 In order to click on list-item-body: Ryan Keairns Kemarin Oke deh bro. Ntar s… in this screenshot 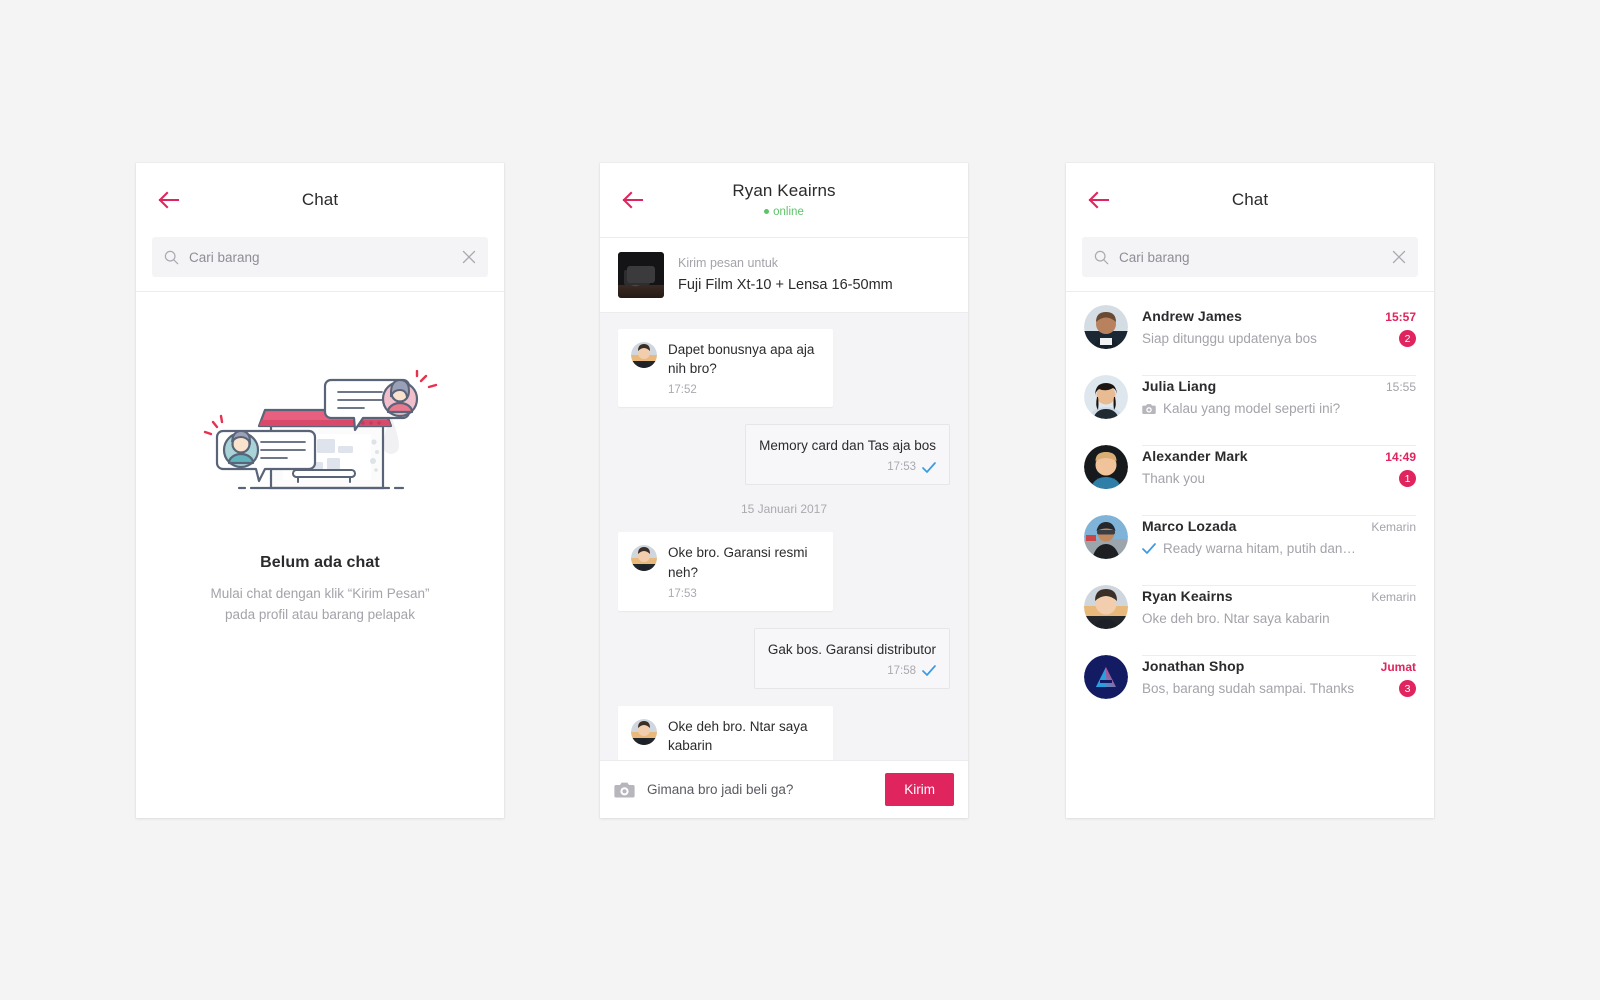, I will do `click(1279, 606)`.